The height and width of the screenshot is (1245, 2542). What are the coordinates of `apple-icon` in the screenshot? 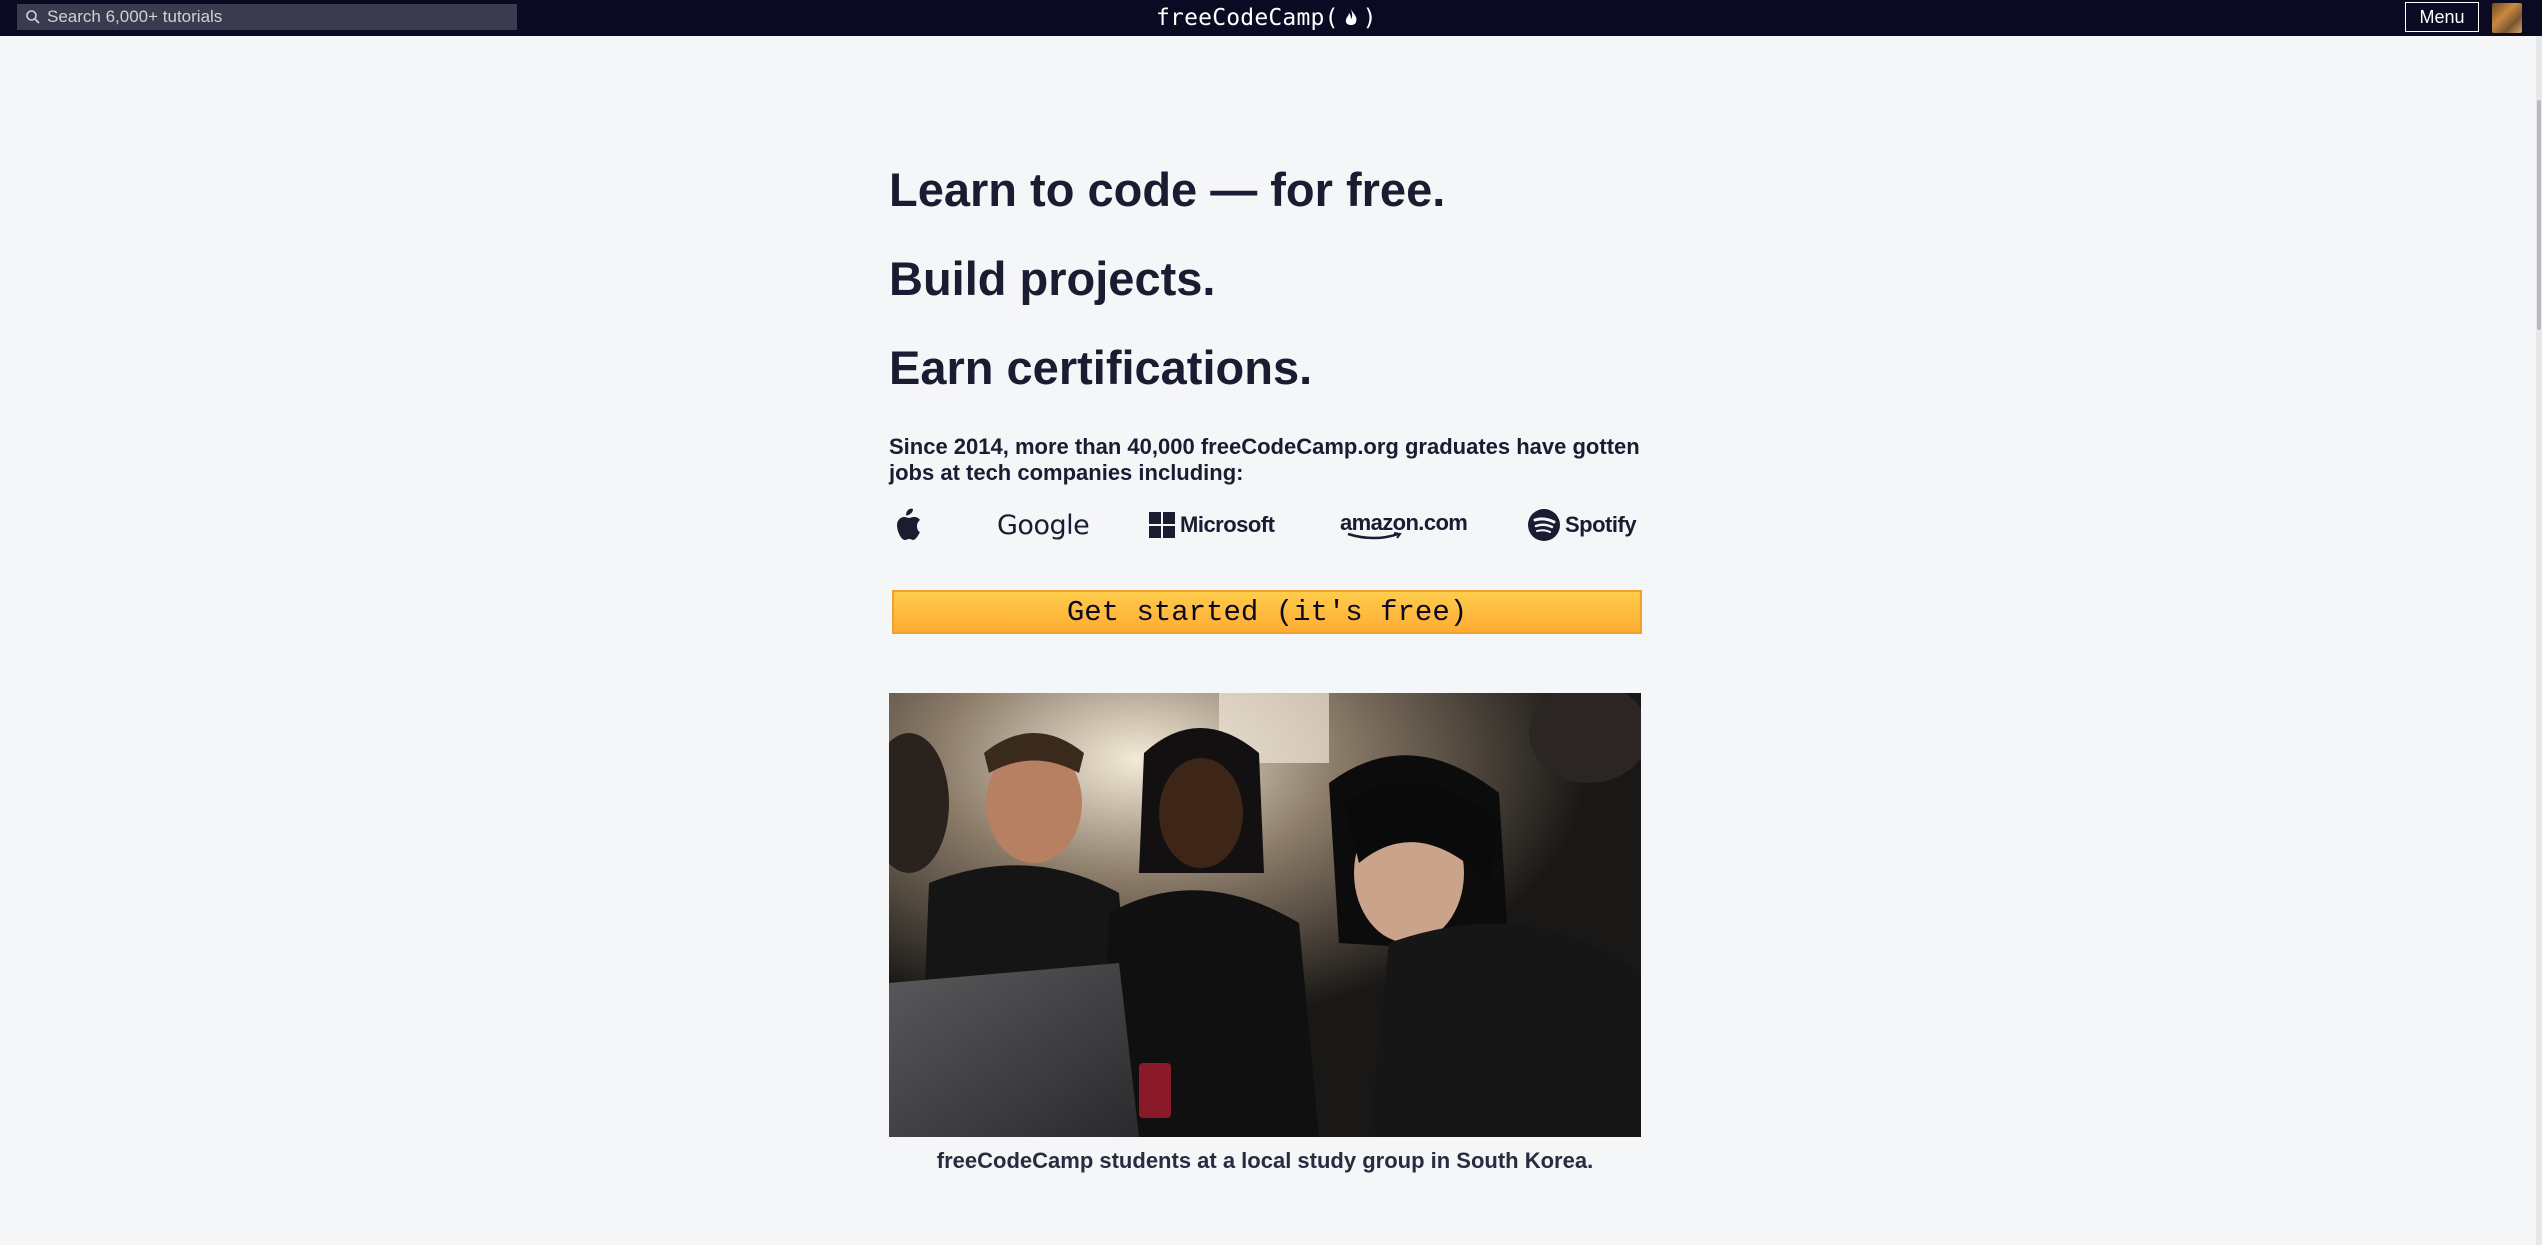 It's located at (908, 524).